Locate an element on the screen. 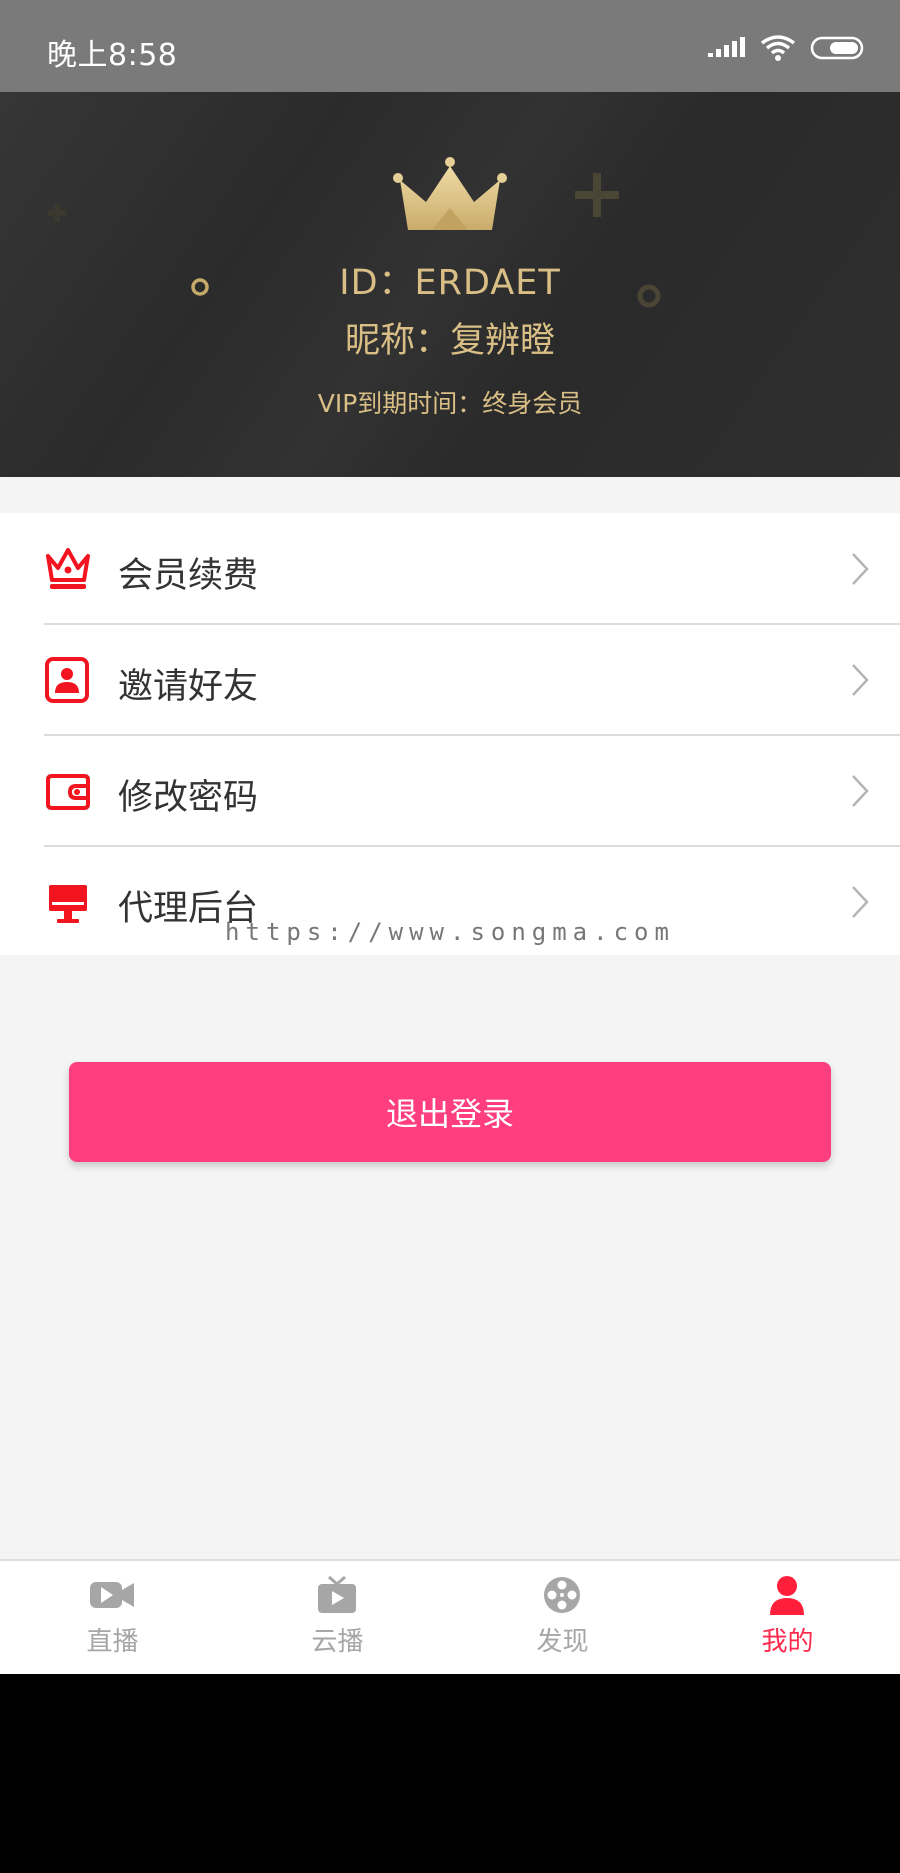 Image resolution: width=900 pixels, height=1873 pixels. menu-item-label: 修改密码 is located at coordinates (188, 798).